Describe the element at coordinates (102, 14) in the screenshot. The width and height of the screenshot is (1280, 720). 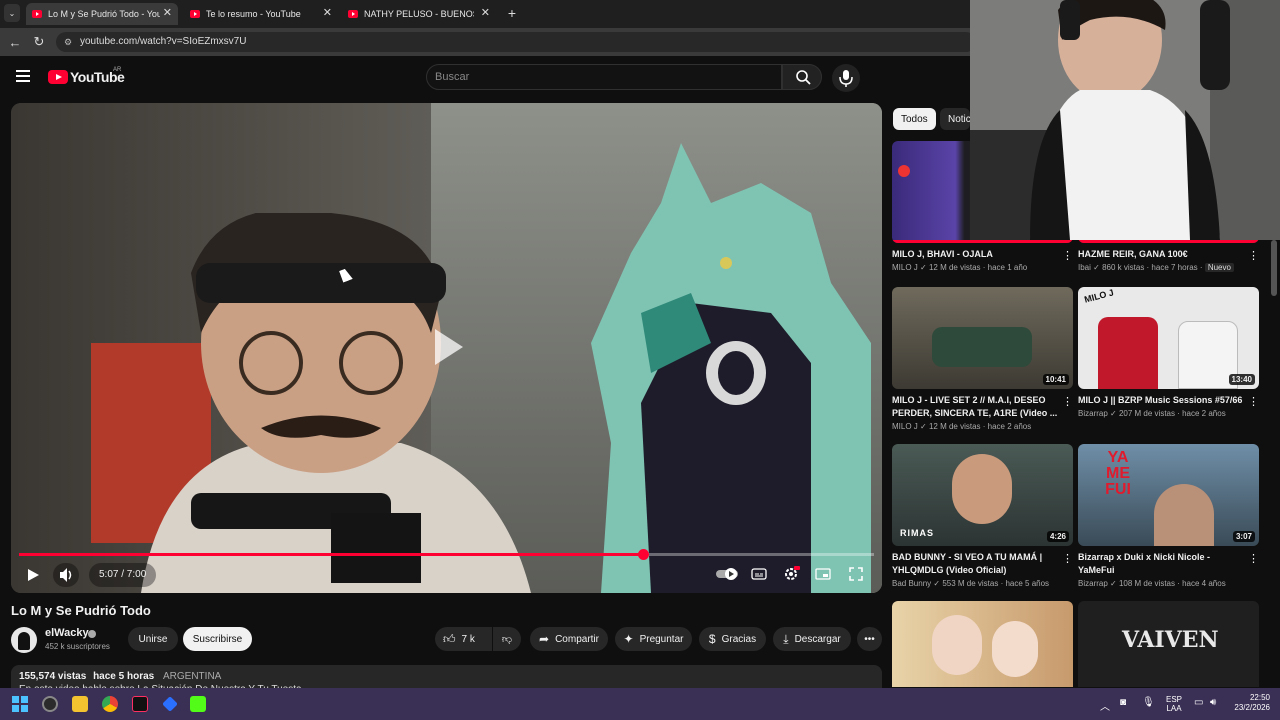
I see `tab-active: Lo M y Se Pudrió Todo - YouTube ✕` at that location.